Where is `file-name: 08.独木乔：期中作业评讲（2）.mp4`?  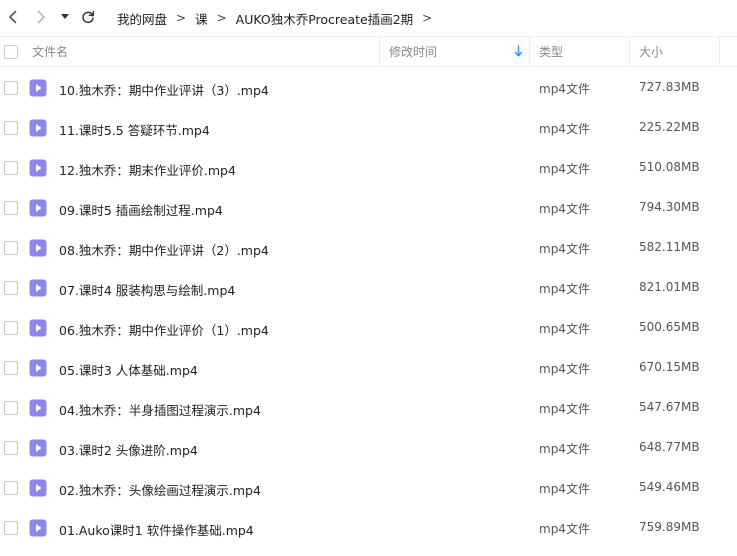 file-name: 08.独木乔：期中作业评讲（2）.mp4 is located at coordinates (164, 249).